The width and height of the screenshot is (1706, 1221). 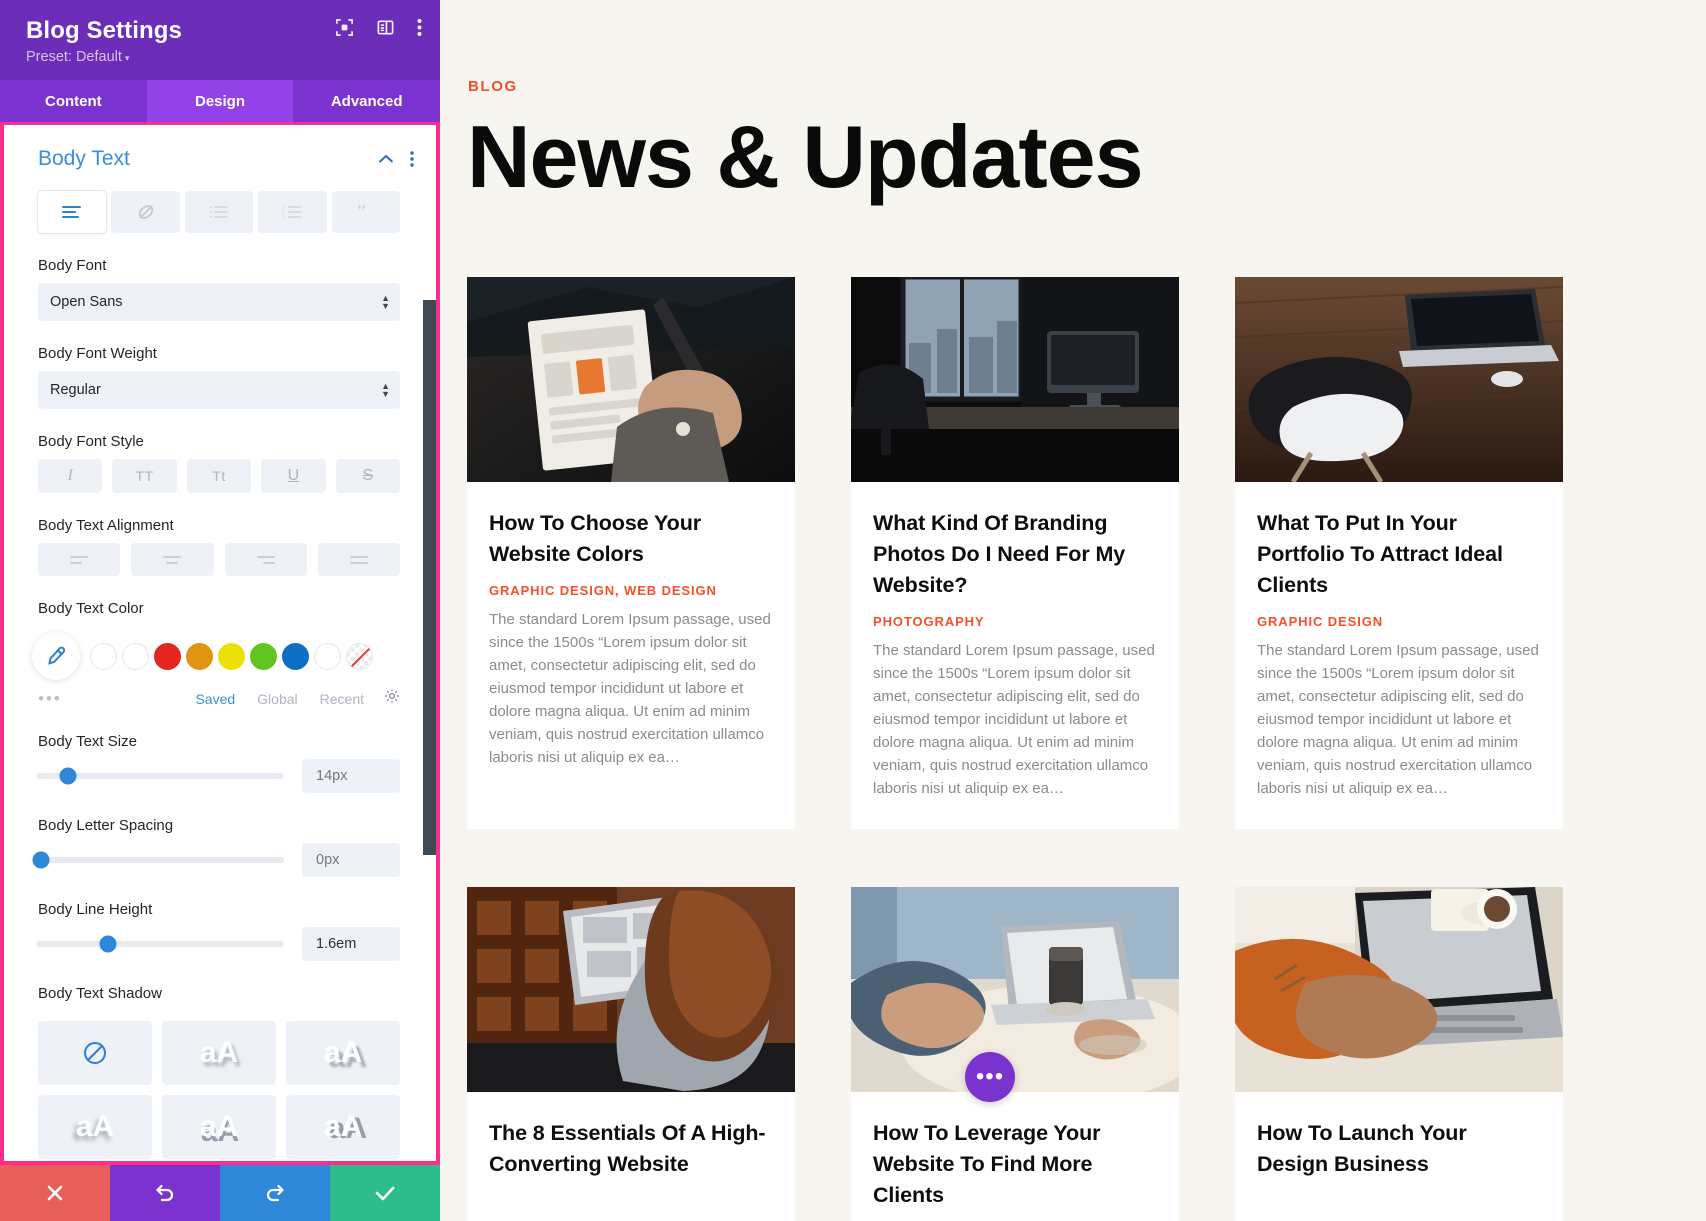 What do you see at coordinates (222, 57) in the screenshot?
I see `preset-selector: Preset: Default ▾` at bounding box center [222, 57].